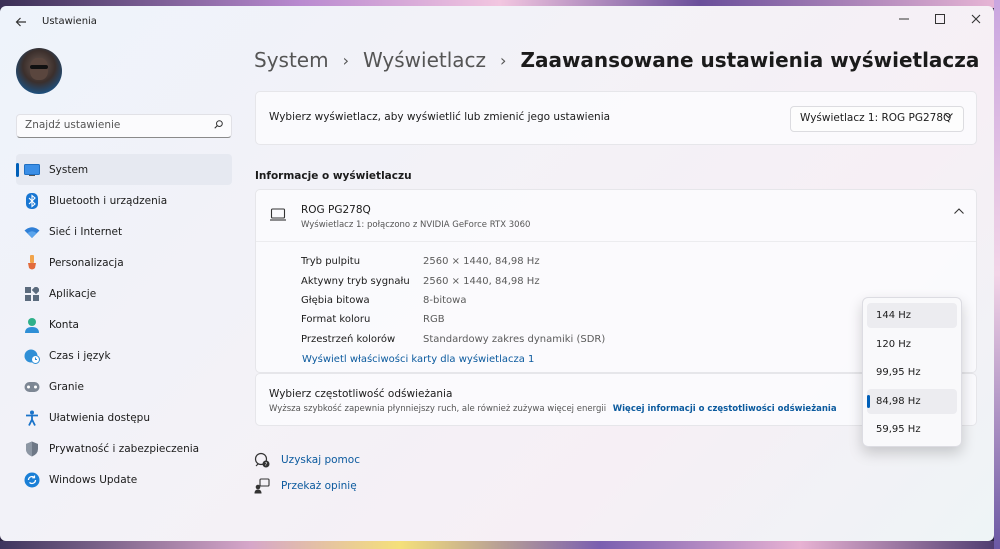 The image size is (1000, 549). What do you see at coordinates (124, 231) in the screenshot?
I see `sidebar-item-network: Sieć i Internet` at bounding box center [124, 231].